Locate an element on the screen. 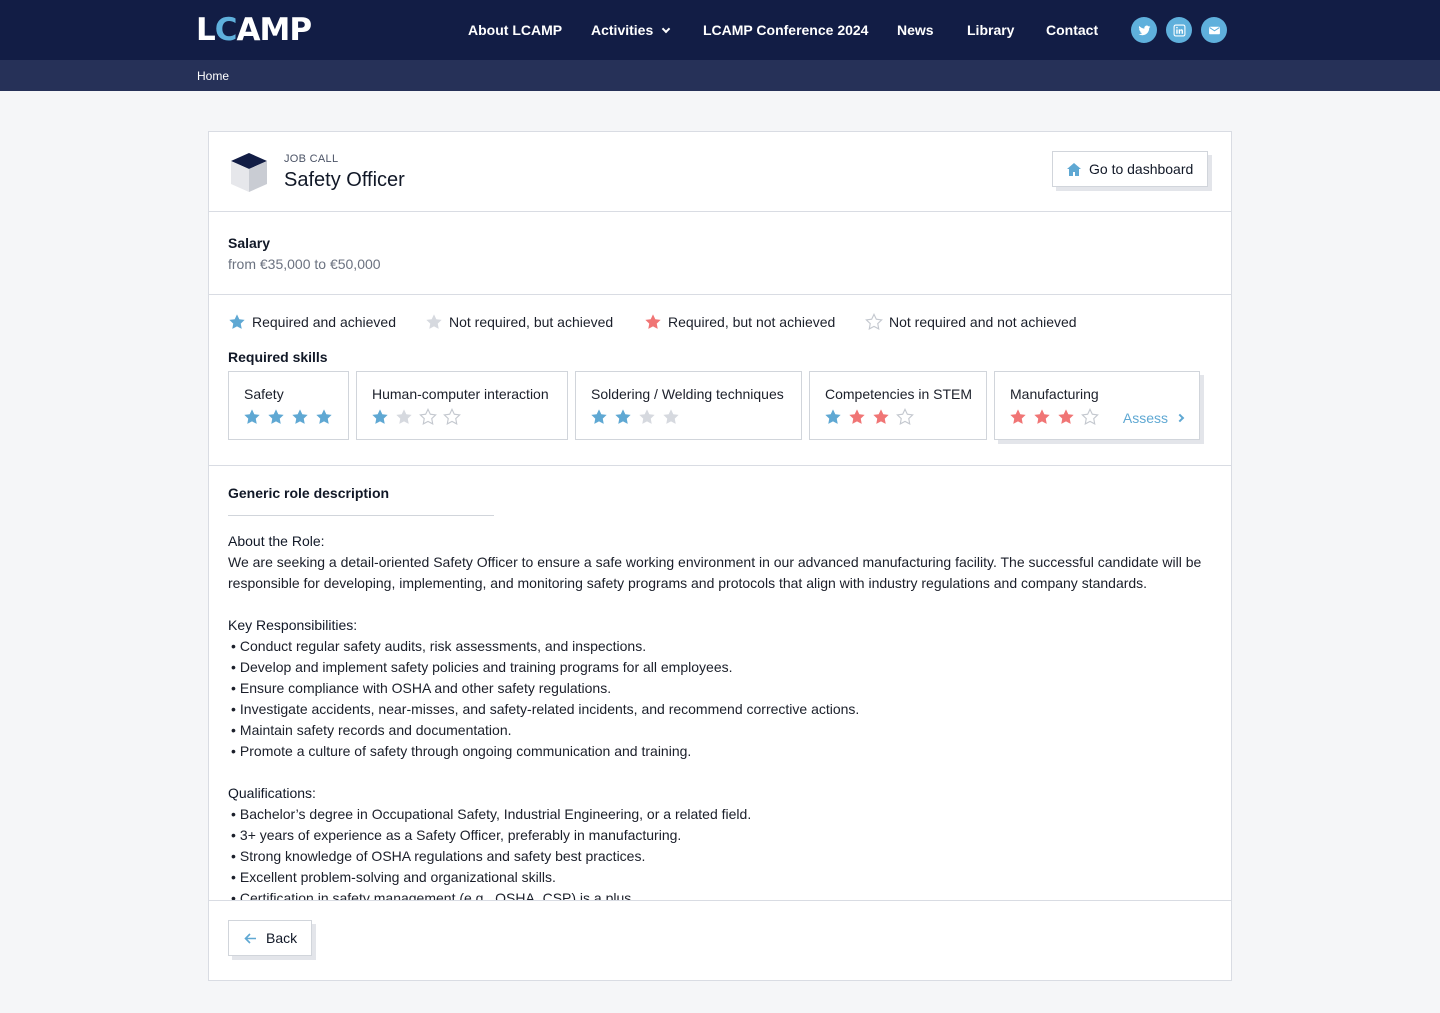 The height and width of the screenshot is (1013, 1440). nav-item-about: About LCAMP is located at coordinates (515, 30).